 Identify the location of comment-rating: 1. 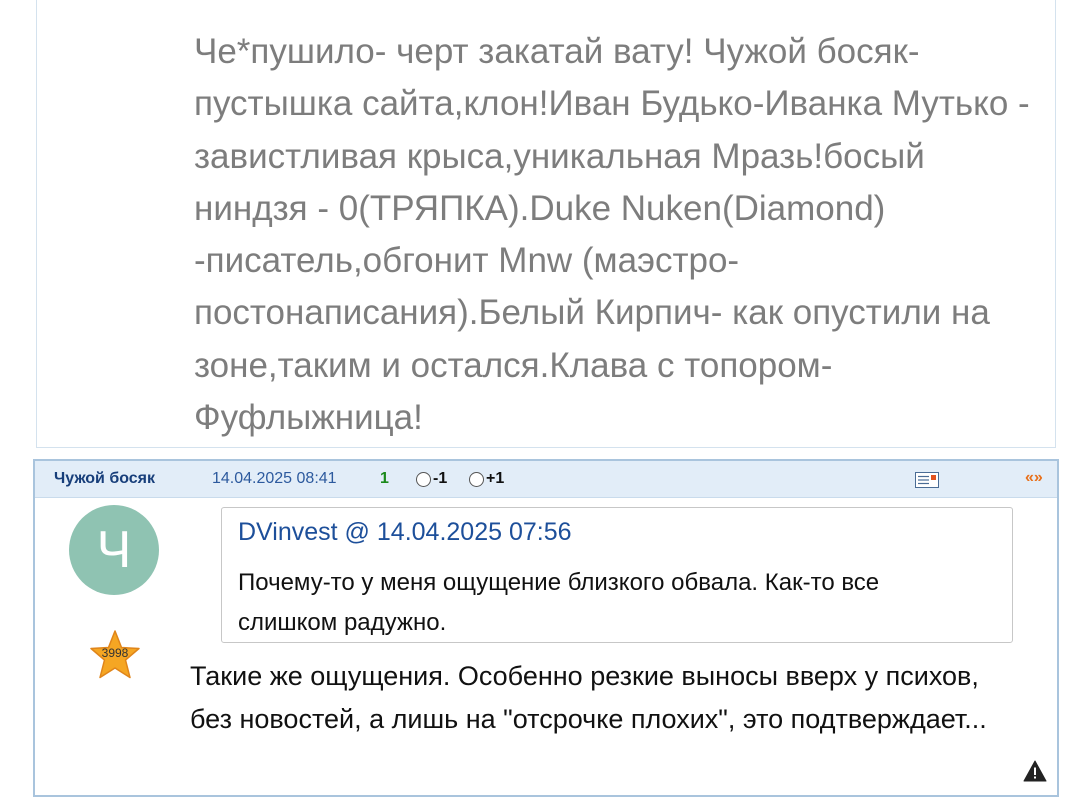
(384, 478).